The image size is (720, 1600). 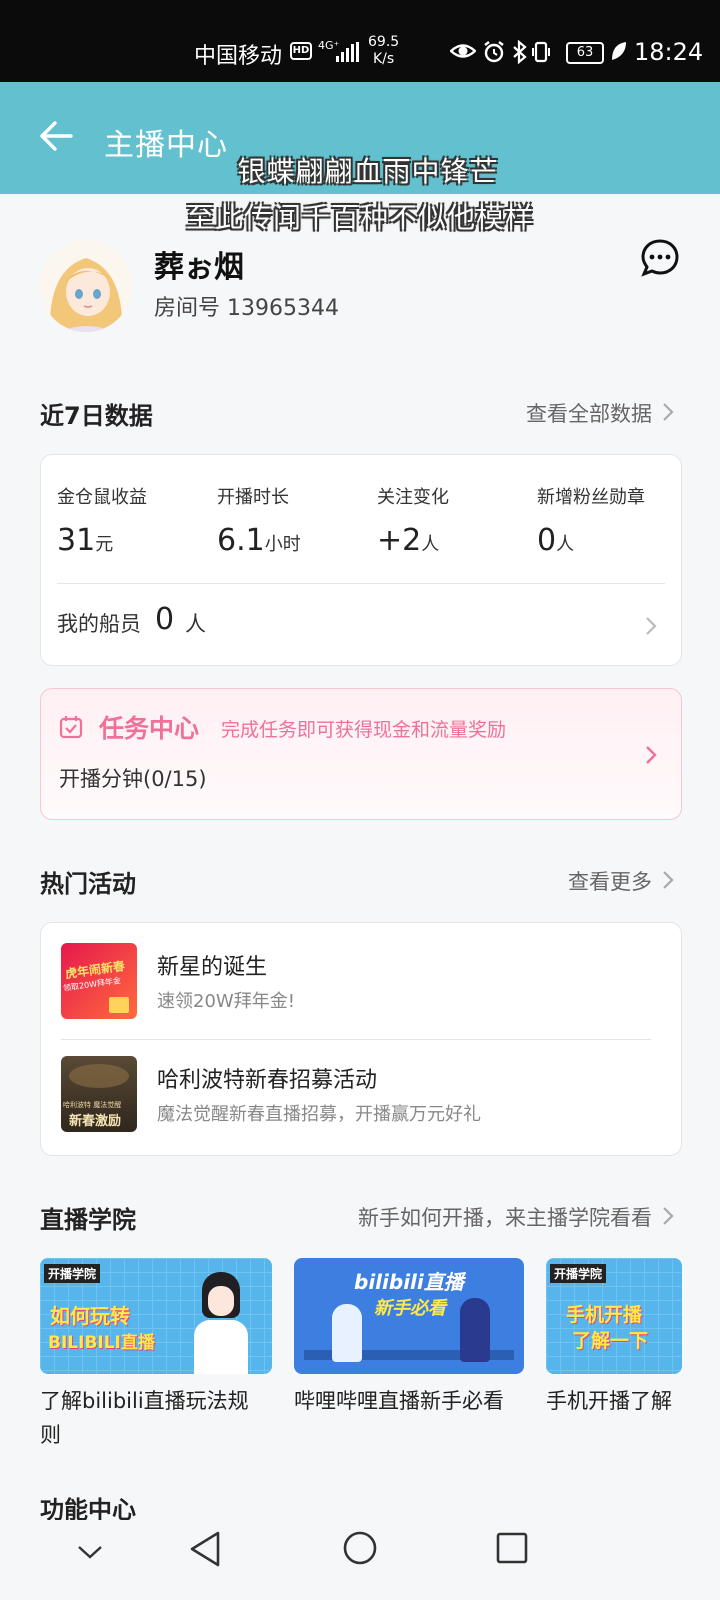 I want to click on lyric-overlay-line2: 至此传闻千百种不似他模样, so click(x=359, y=217).